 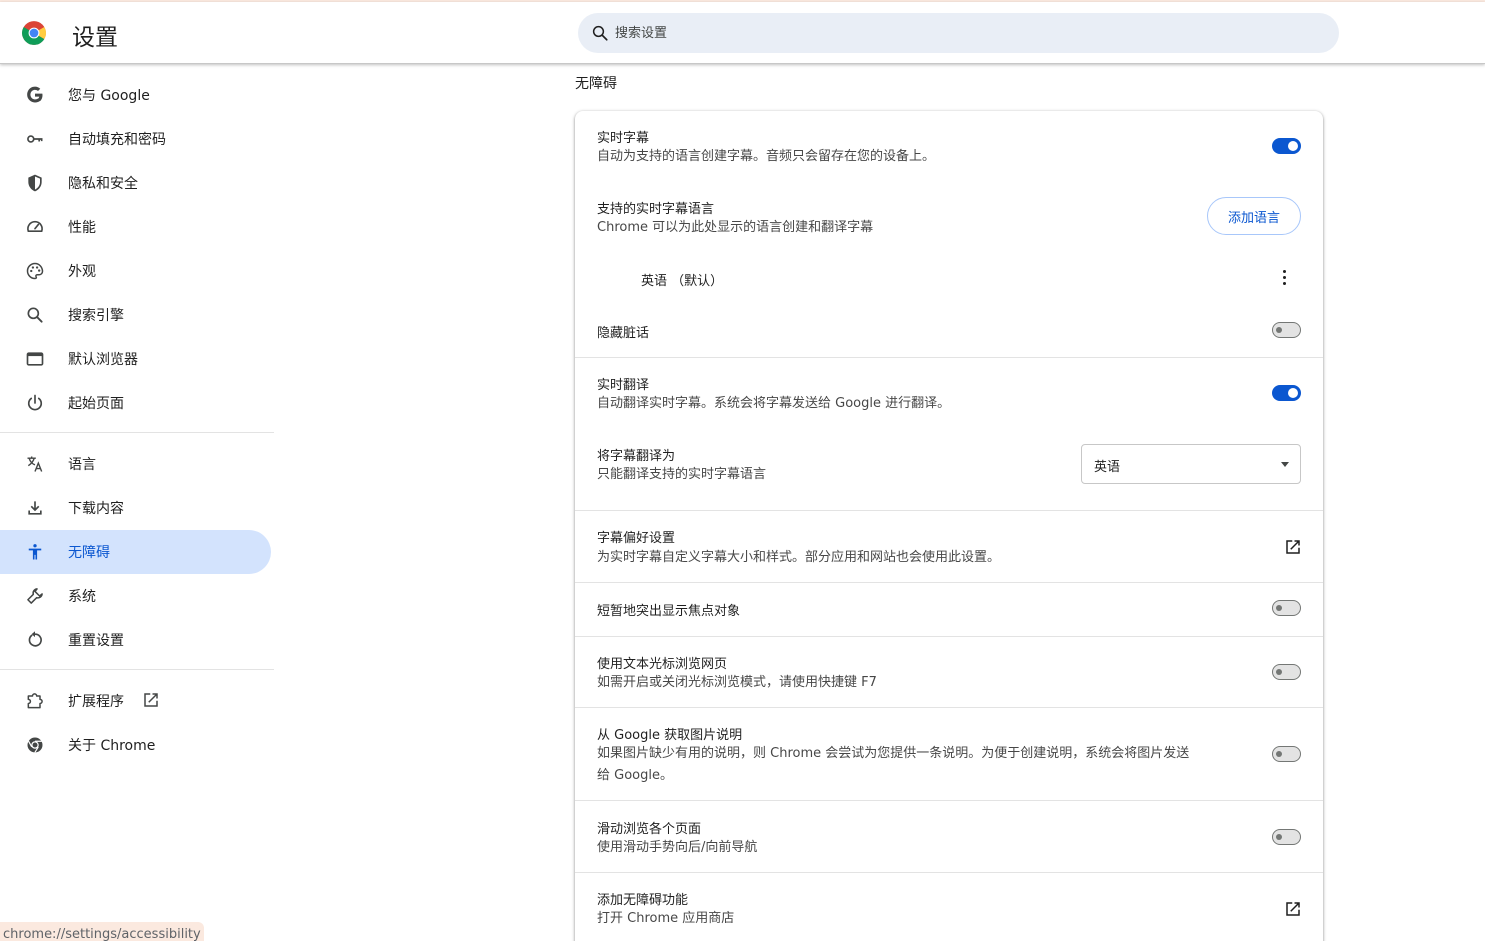 I want to click on mask-profanity-toggle, so click(x=1286, y=330).